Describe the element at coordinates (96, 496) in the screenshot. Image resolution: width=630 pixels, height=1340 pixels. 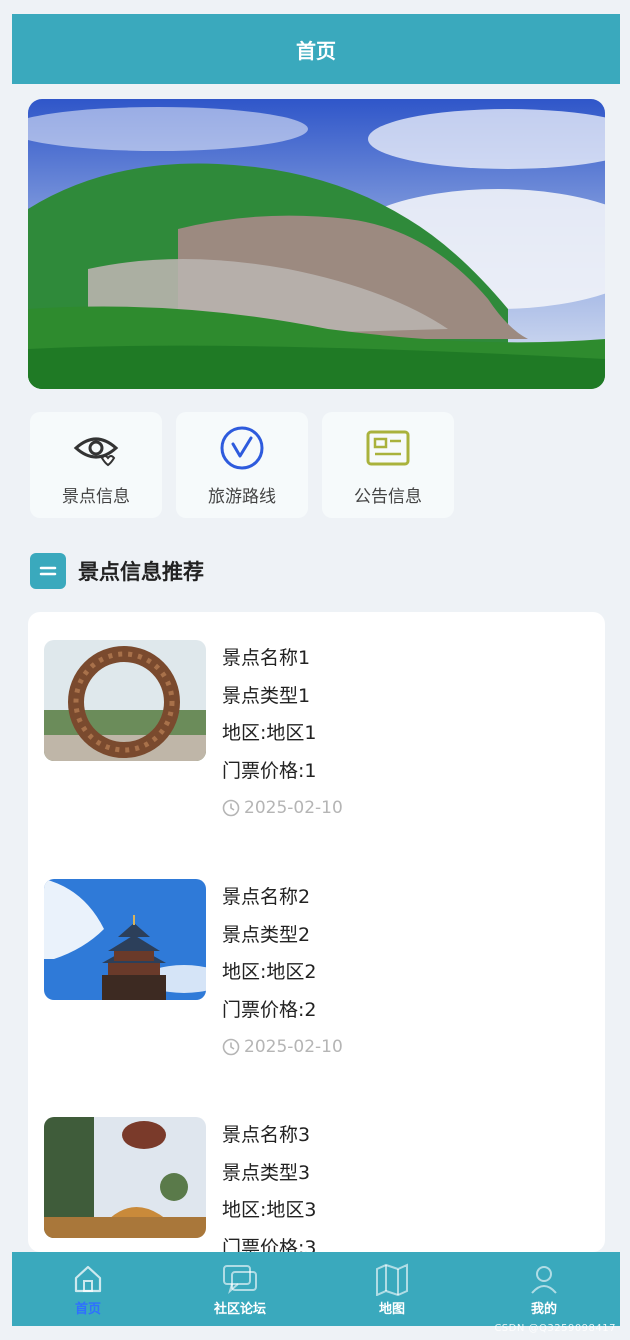
I see `quick-nav-label: 景点信息` at that location.